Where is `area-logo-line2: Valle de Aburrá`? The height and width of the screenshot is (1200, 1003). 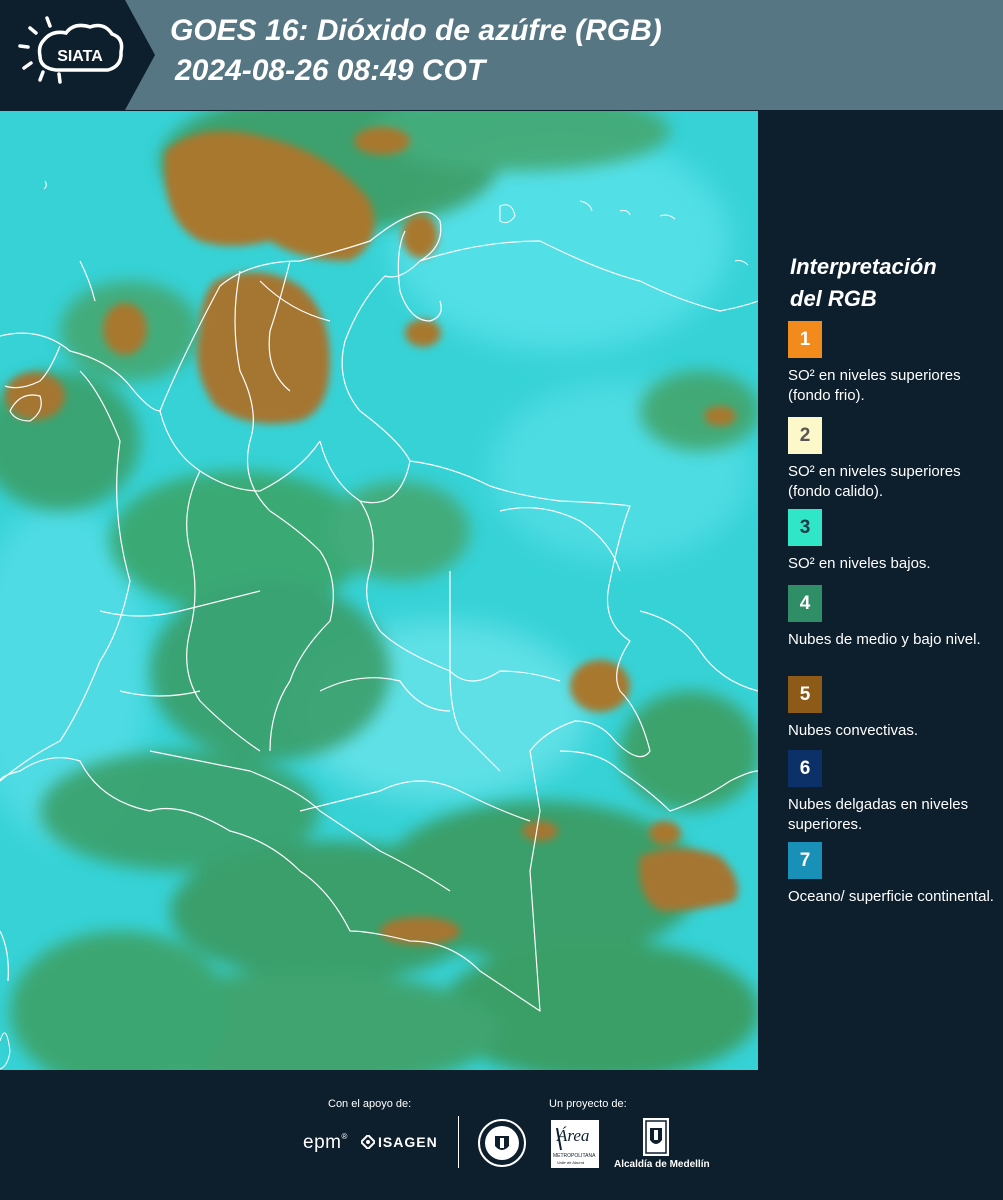
area-logo-line2: Valle de Aburrá is located at coordinates (571, 1162).